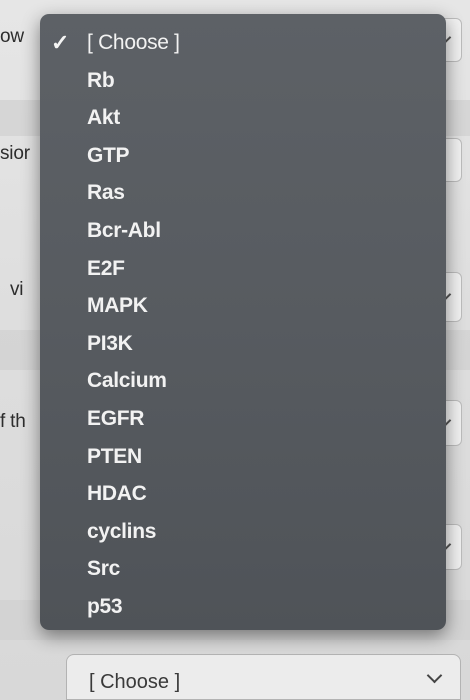 The height and width of the screenshot is (700, 470). I want to click on select-value: [ Choose ], so click(135, 682).